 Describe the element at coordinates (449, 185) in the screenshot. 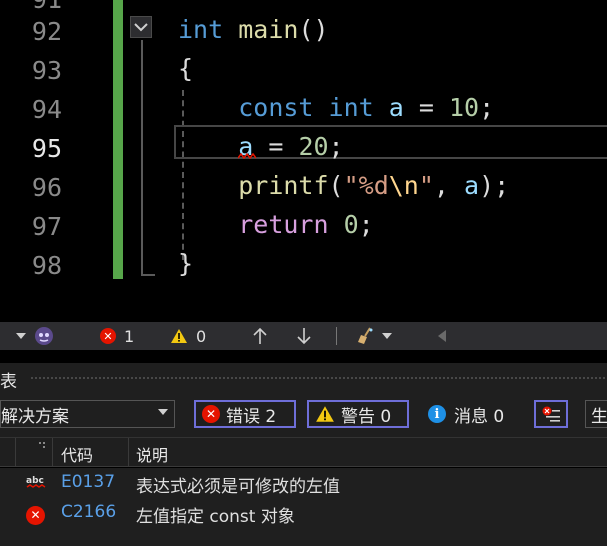

I see `code-token: ,` at that location.